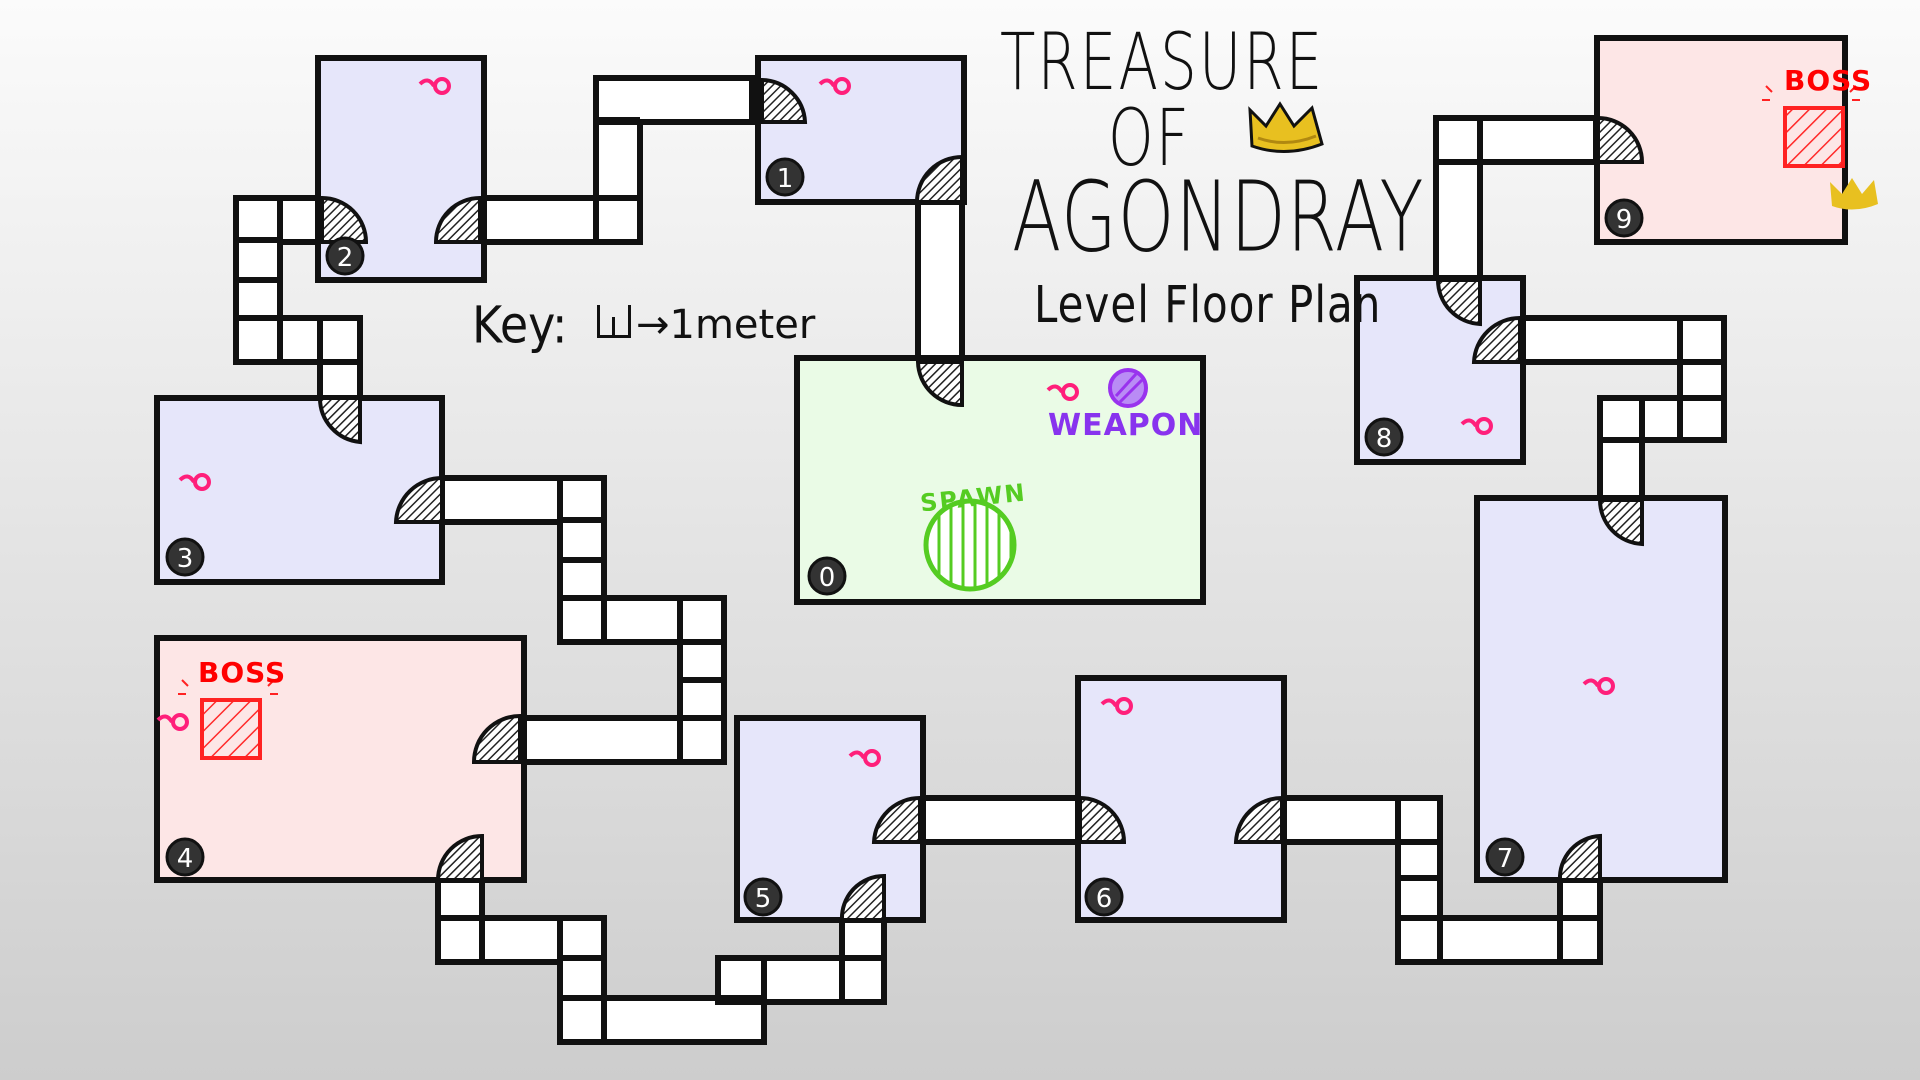 The image size is (1920, 1080). I want to click on room-5-number: 5, so click(763, 899).